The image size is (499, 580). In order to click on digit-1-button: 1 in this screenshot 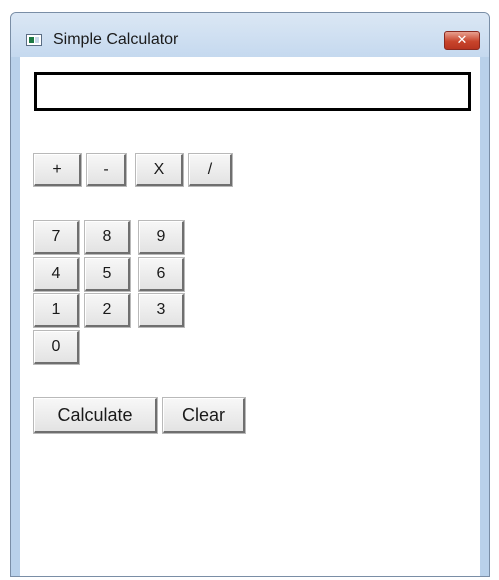, I will do `click(56, 310)`.